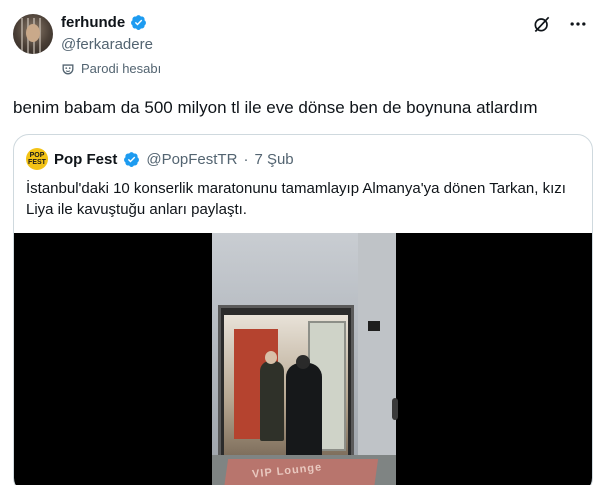  What do you see at coordinates (68, 69) in the screenshot?
I see `mask-icon` at bounding box center [68, 69].